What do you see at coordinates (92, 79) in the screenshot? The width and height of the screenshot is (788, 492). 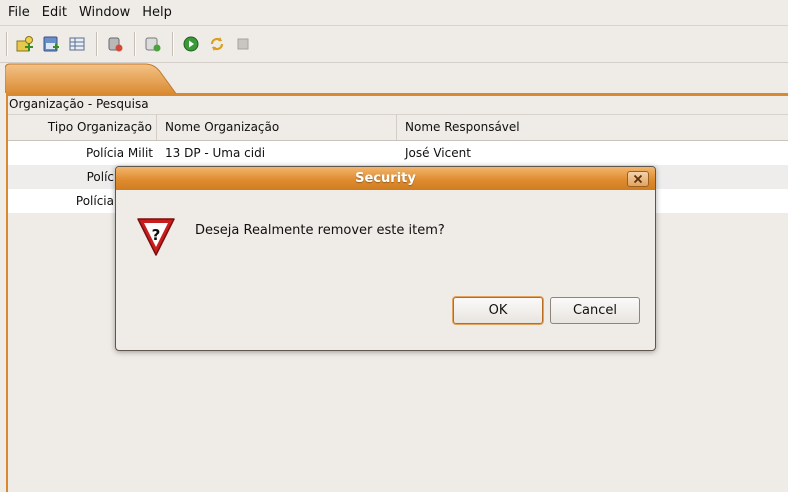 I see `tab-active` at bounding box center [92, 79].